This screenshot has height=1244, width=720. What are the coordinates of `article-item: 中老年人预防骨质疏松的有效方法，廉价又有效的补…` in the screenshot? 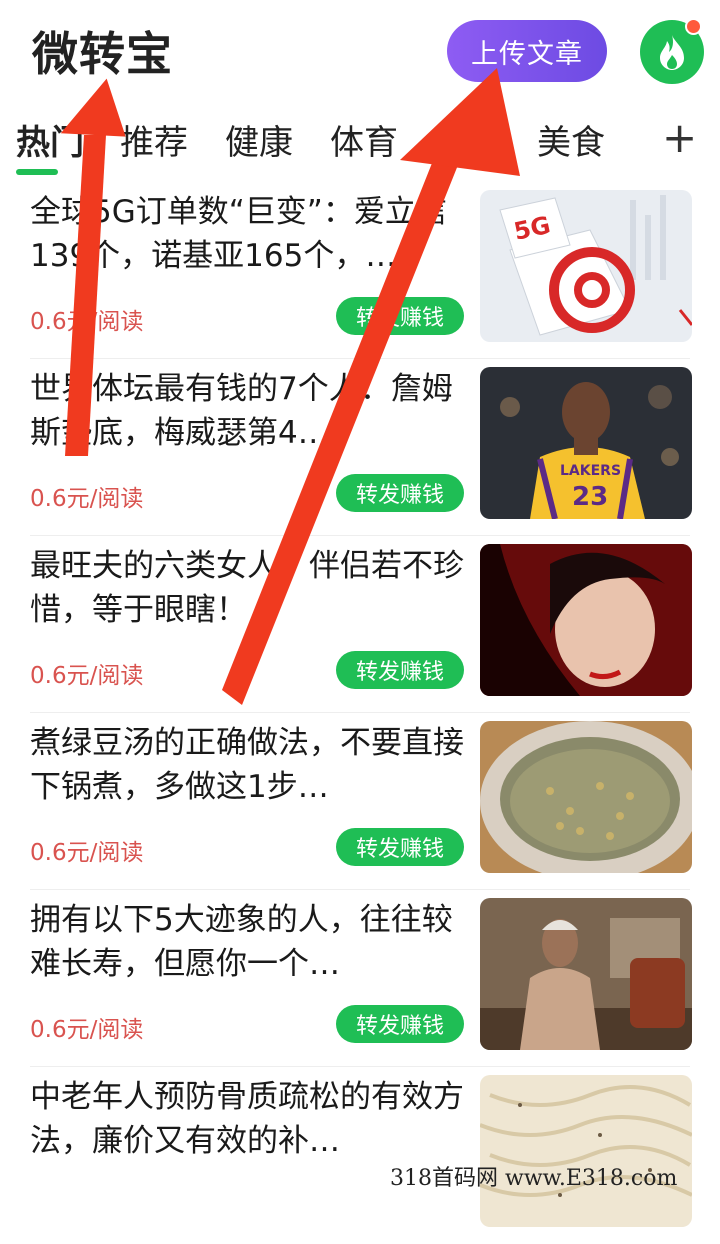 It's located at (360, 1155).